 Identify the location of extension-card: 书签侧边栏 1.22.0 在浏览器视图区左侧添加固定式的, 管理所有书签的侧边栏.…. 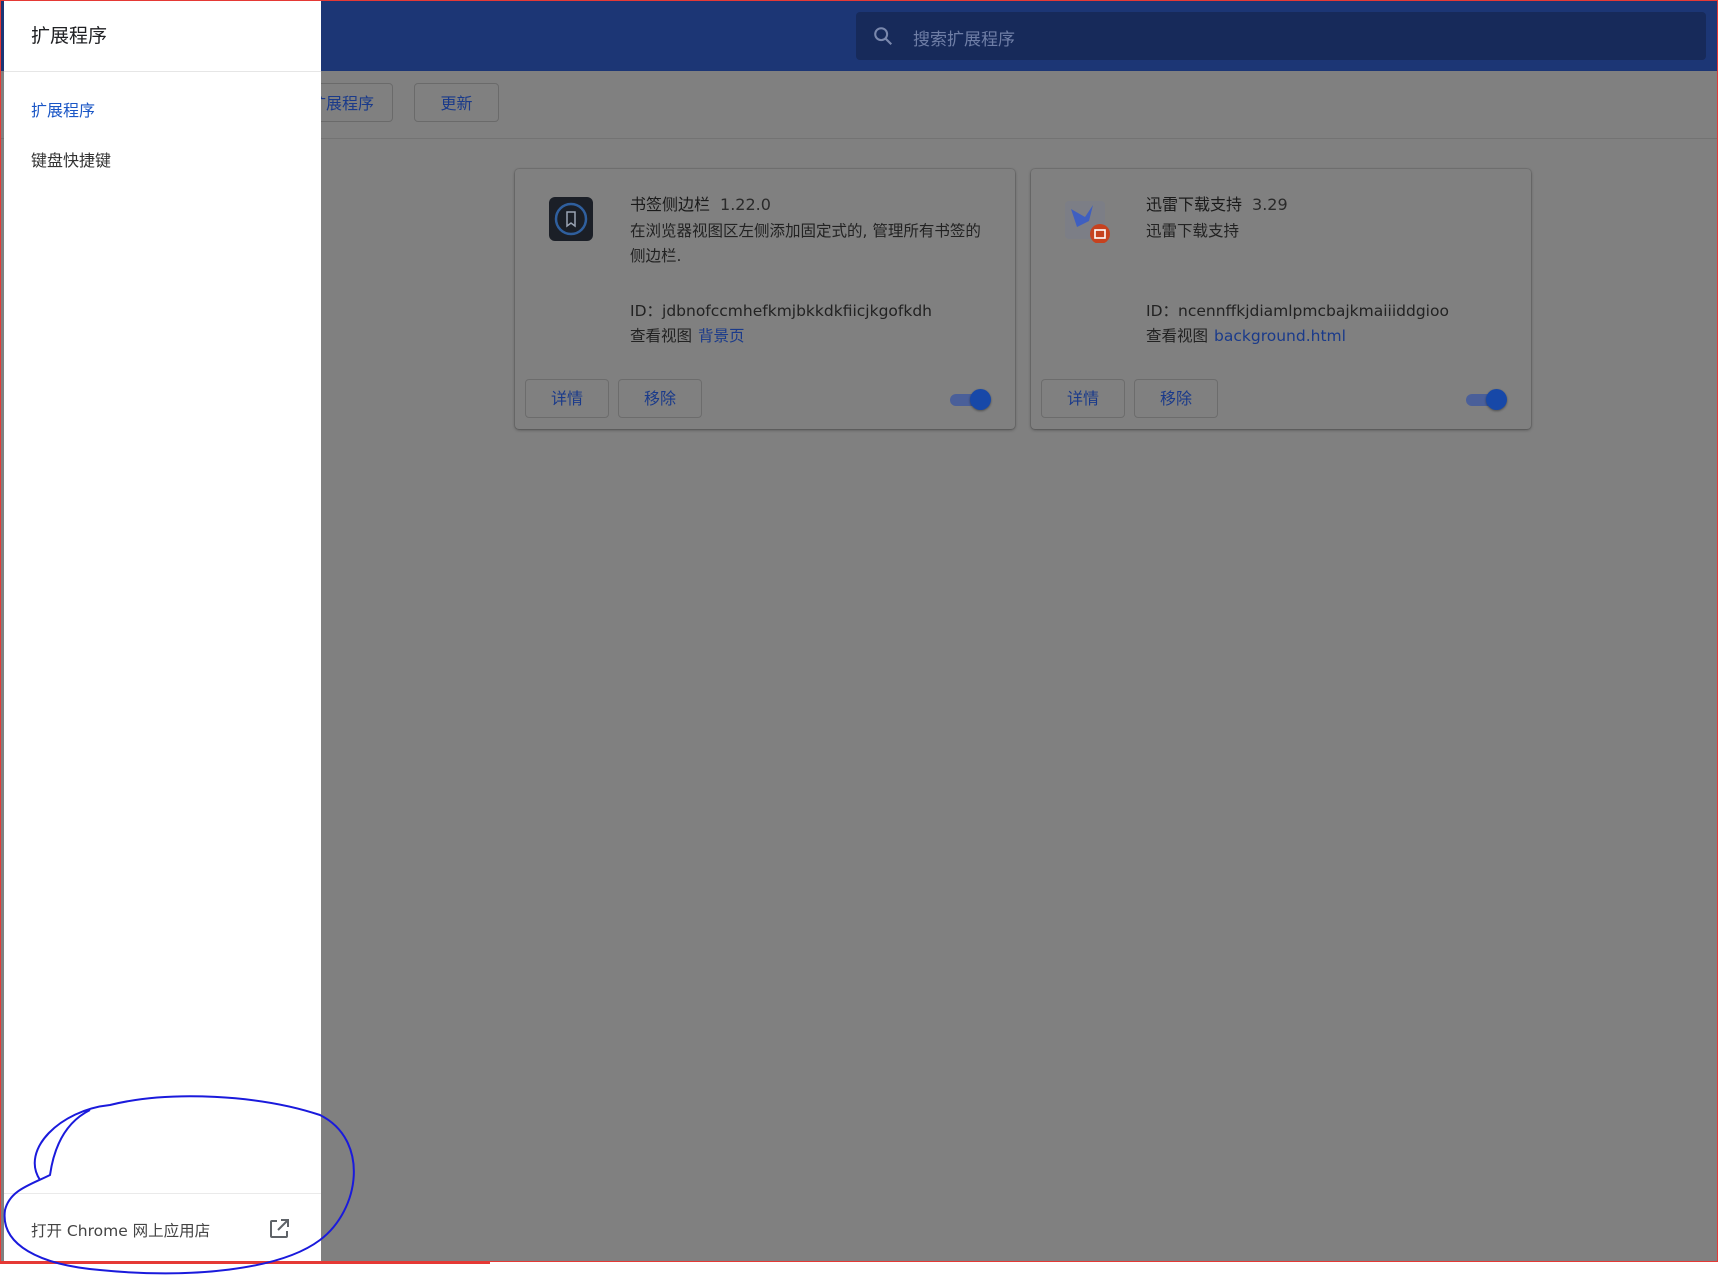
(765, 299).